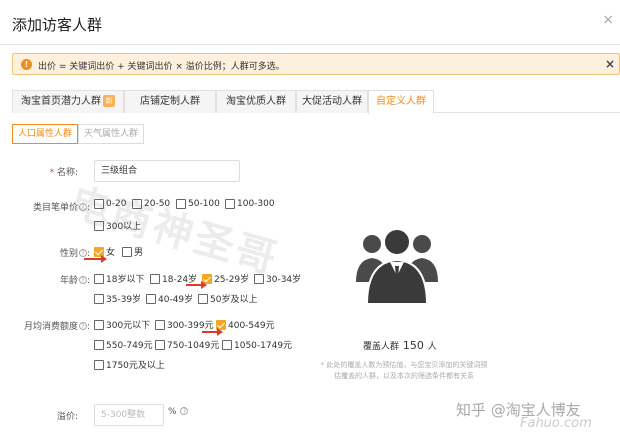 The image size is (620, 438). What do you see at coordinates (111, 253) in the screenshot?
I see `option-label: 女` at bounding box center [111, 253].